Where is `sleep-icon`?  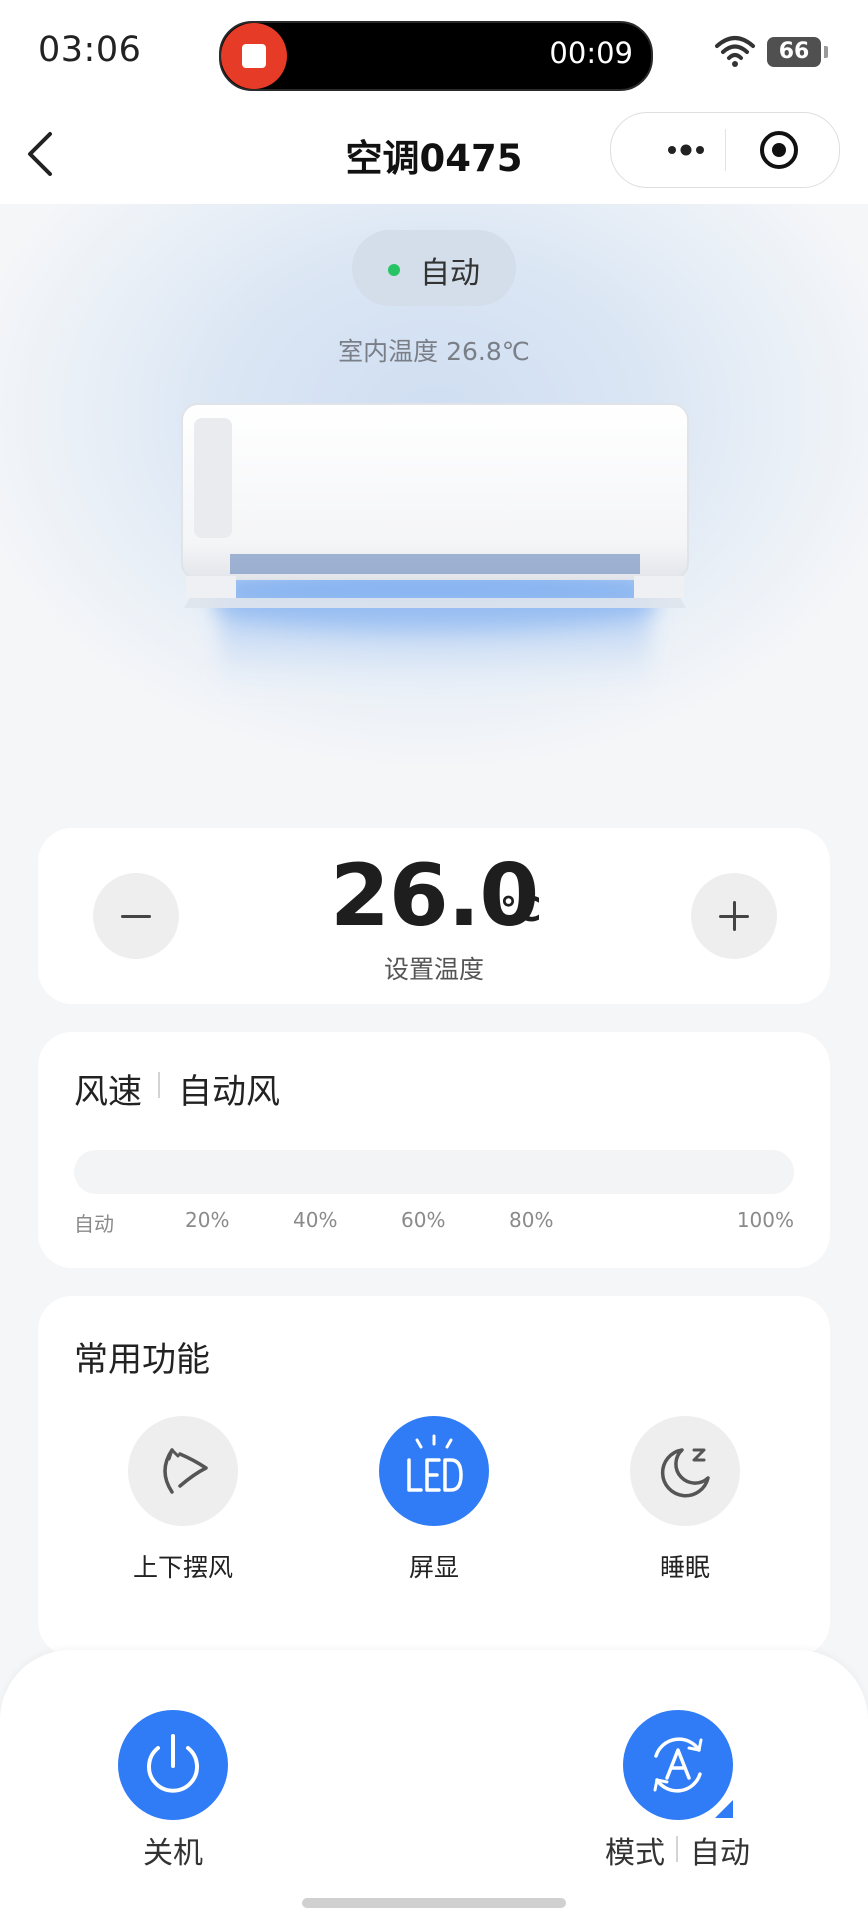 sleep-icon is located at coordinates (685, 1473).